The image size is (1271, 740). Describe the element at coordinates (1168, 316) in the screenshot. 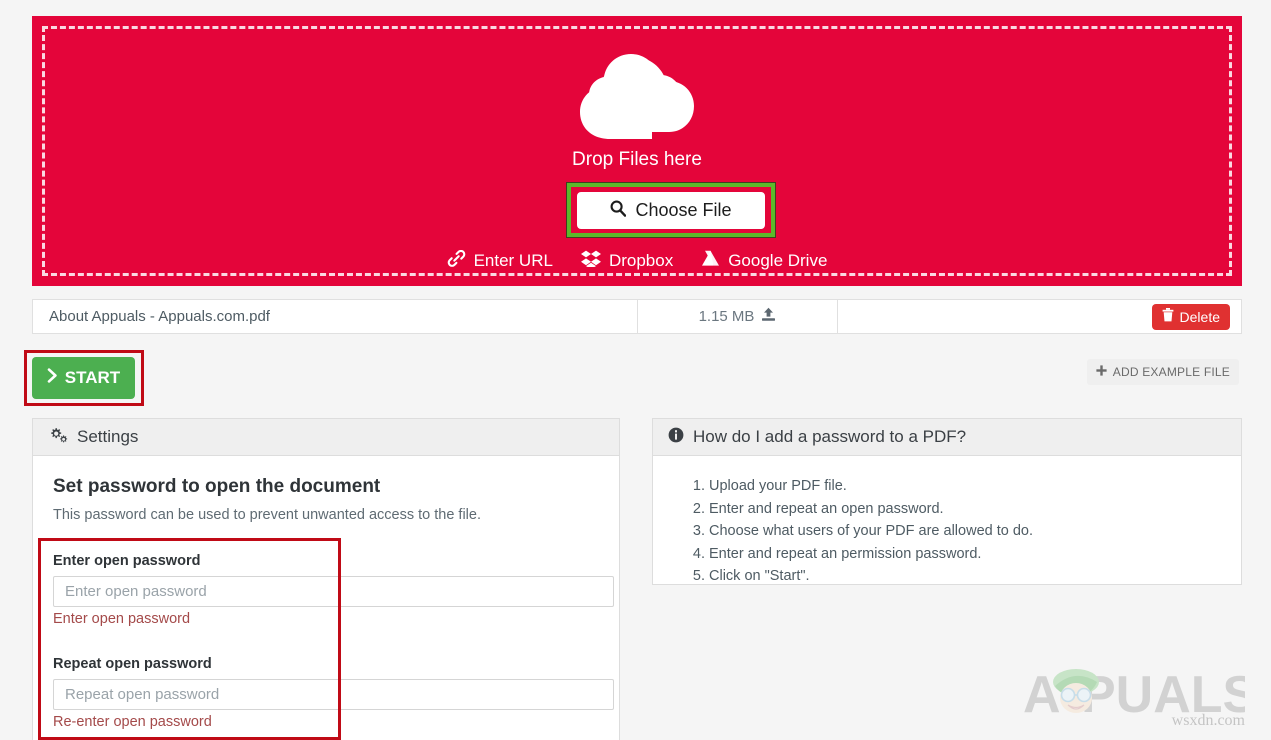

I see `trash-icon` at that location.